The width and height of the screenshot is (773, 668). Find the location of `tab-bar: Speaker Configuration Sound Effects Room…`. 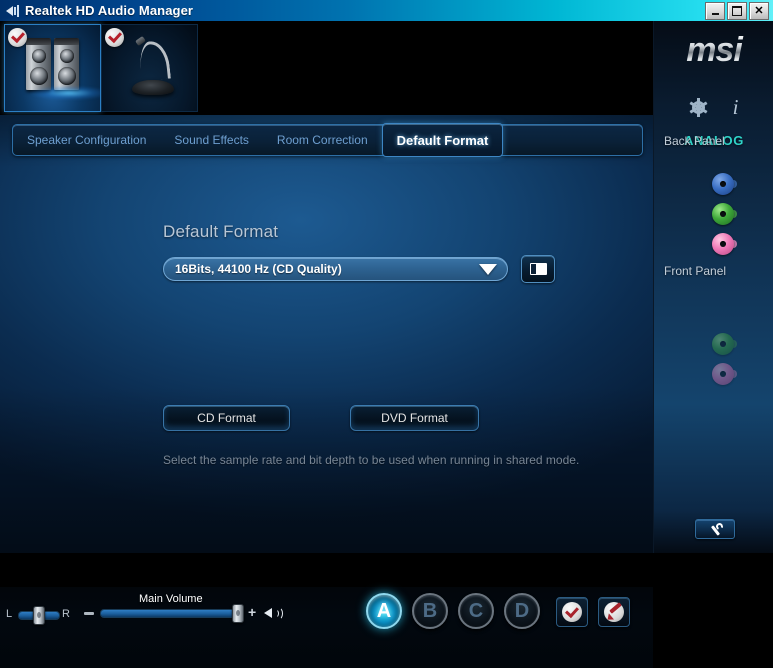

tab-bar: Speaker Configuration Sound Effects Room… is located at coordinates (327, 140).